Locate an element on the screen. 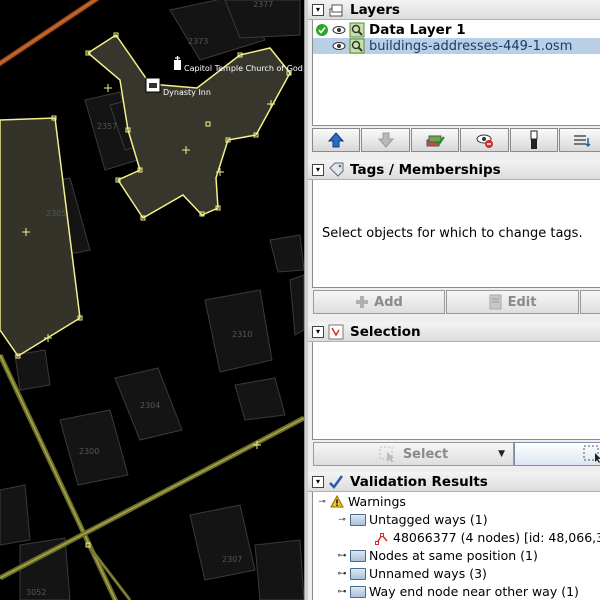 The width and height of the screenshot is (600, 600). warning-icon is located at coordinates (337, 501).